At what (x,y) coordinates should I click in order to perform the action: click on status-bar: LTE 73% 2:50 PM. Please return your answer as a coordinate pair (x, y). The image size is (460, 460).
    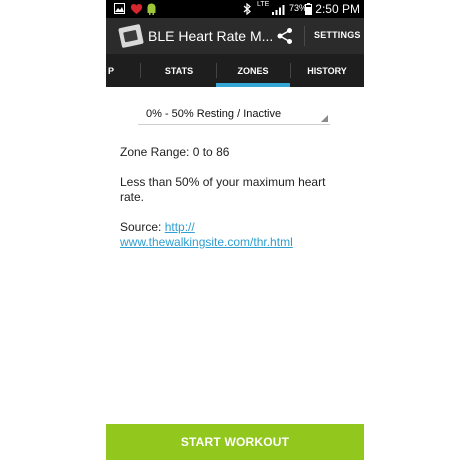
    Looking at the image, I should click on (235, 9).